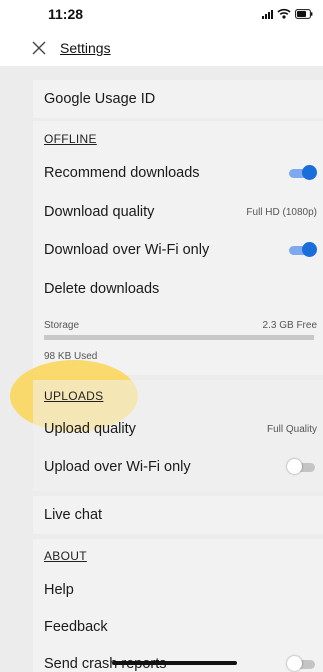  What do you see at coordinates (178, 515) in the screenshot?
I see `live-chat-row: Live chat` at bounding box center [178, 515].